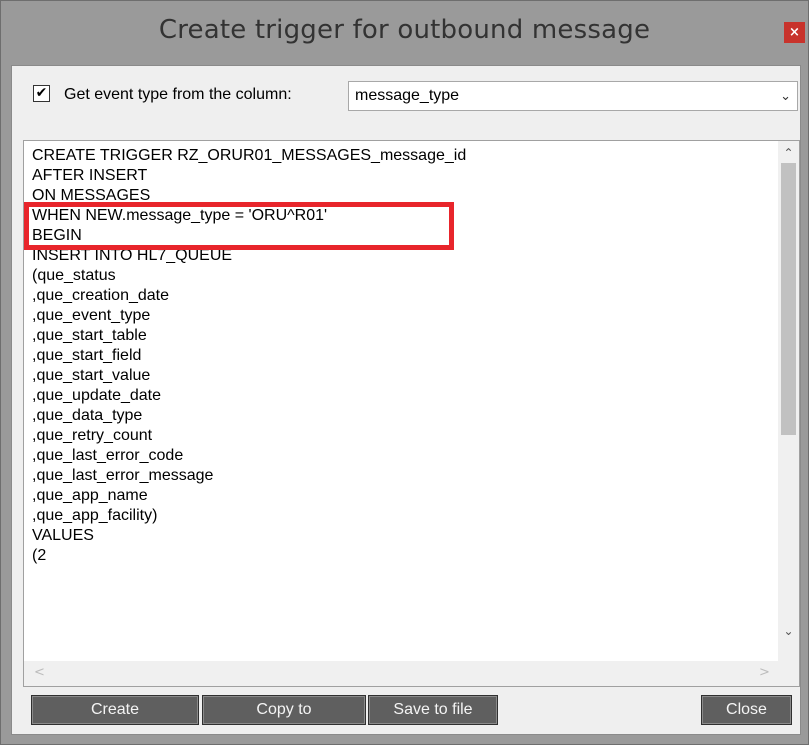 The width and height of the screenshot is (809, 745). Describe the element at coordinates (63, 535) in the screenshot. I see `code-line: VALUES` at that location.